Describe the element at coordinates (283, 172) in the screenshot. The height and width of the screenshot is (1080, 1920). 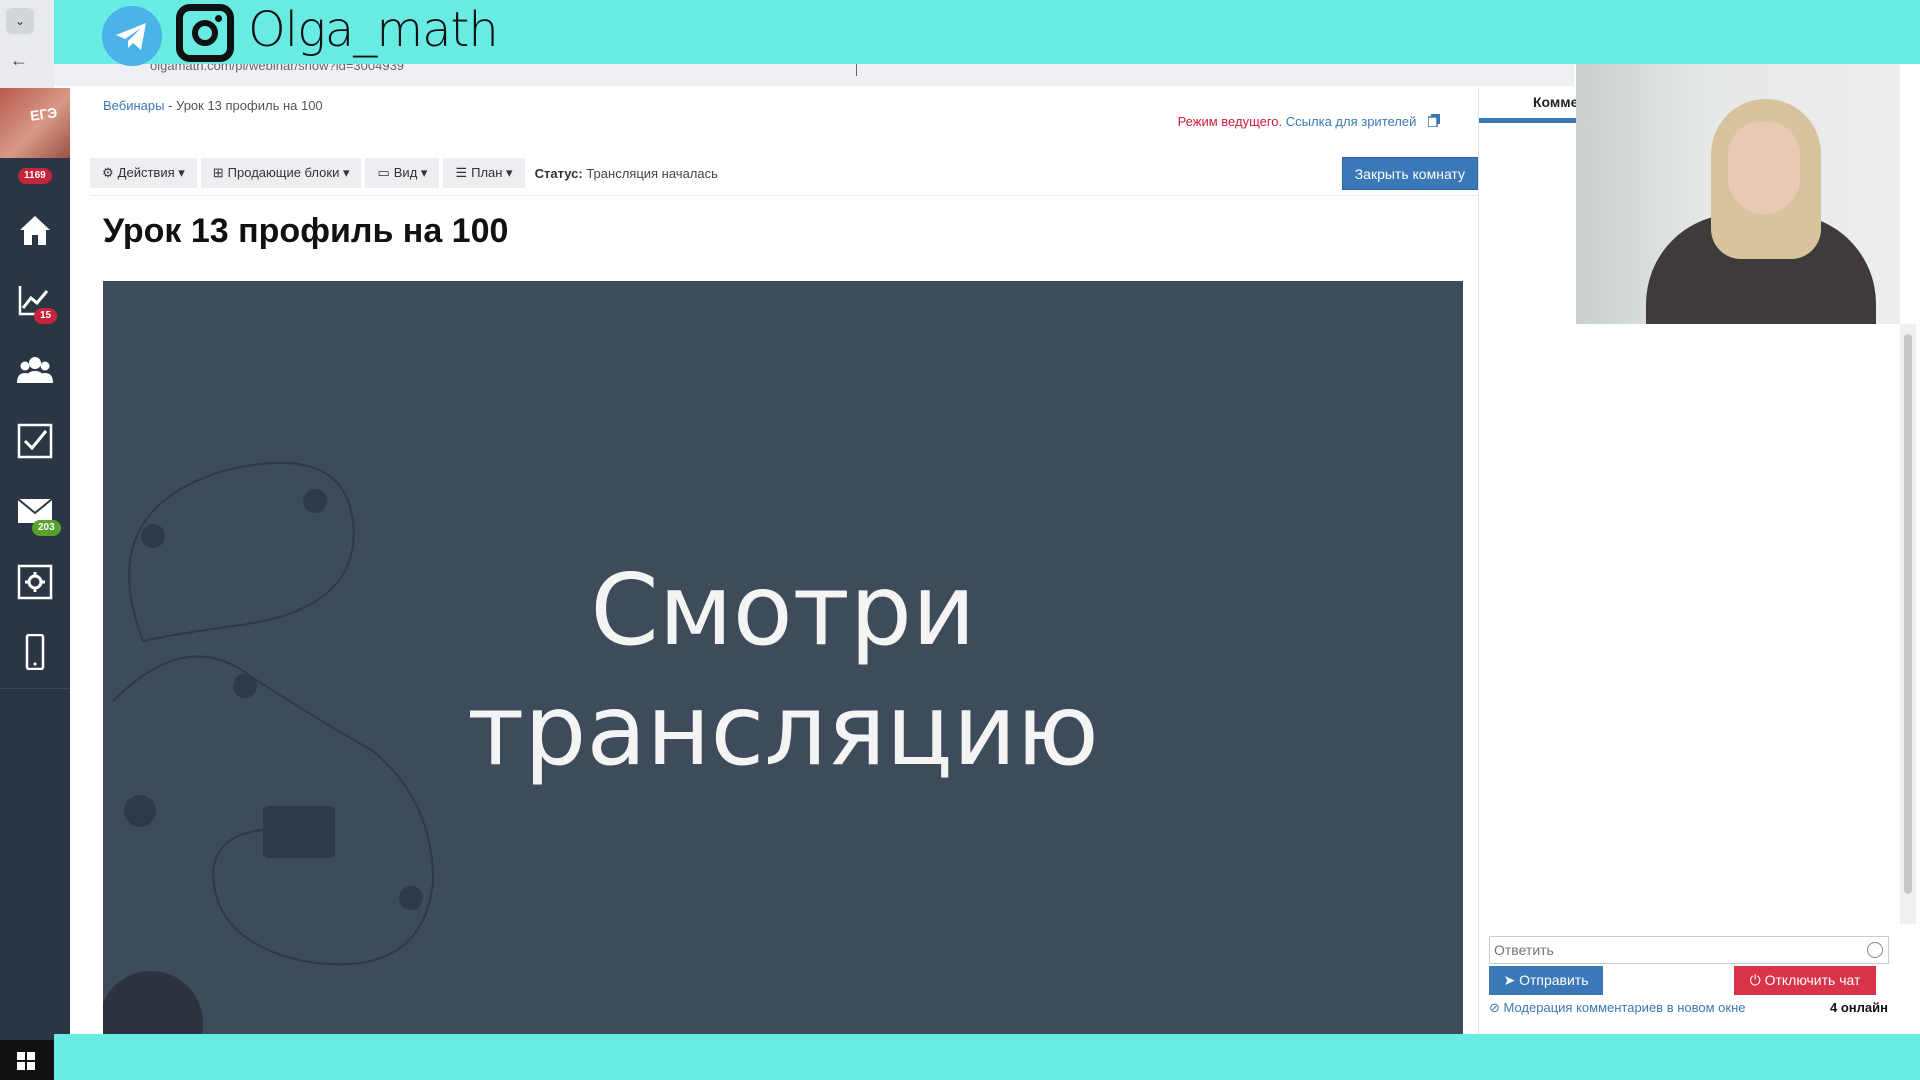
I see `selling-blocks-label: Продающие блоки` at that location.